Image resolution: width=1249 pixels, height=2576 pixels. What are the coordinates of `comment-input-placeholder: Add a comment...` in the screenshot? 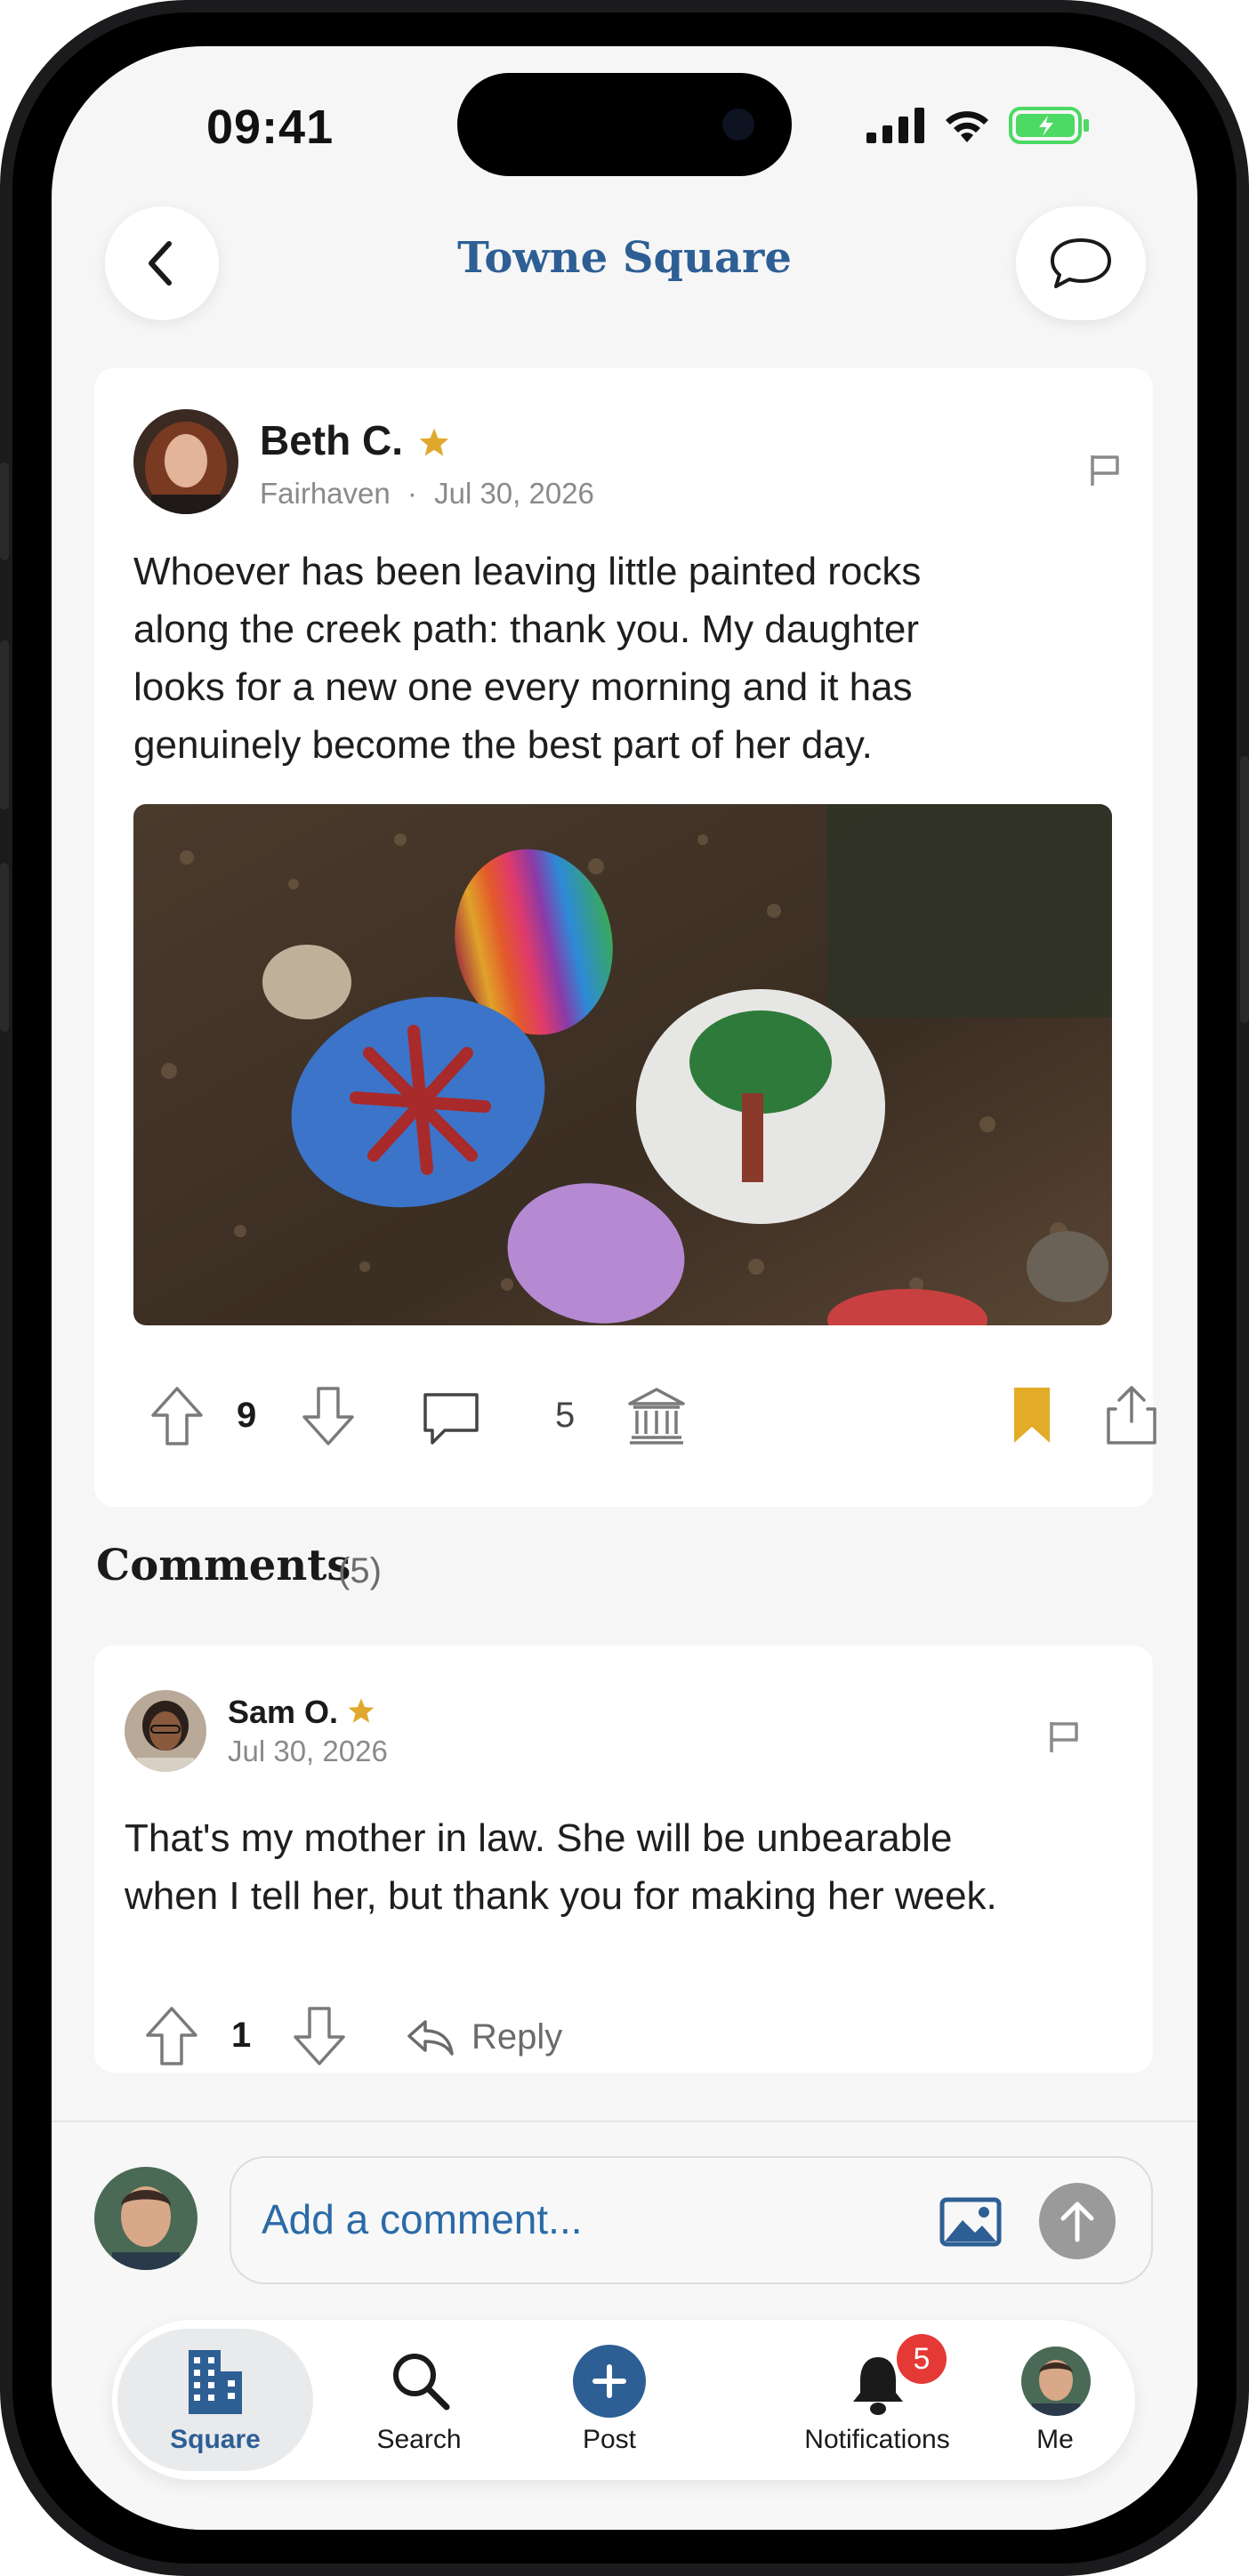 It's located at (423, 2219).